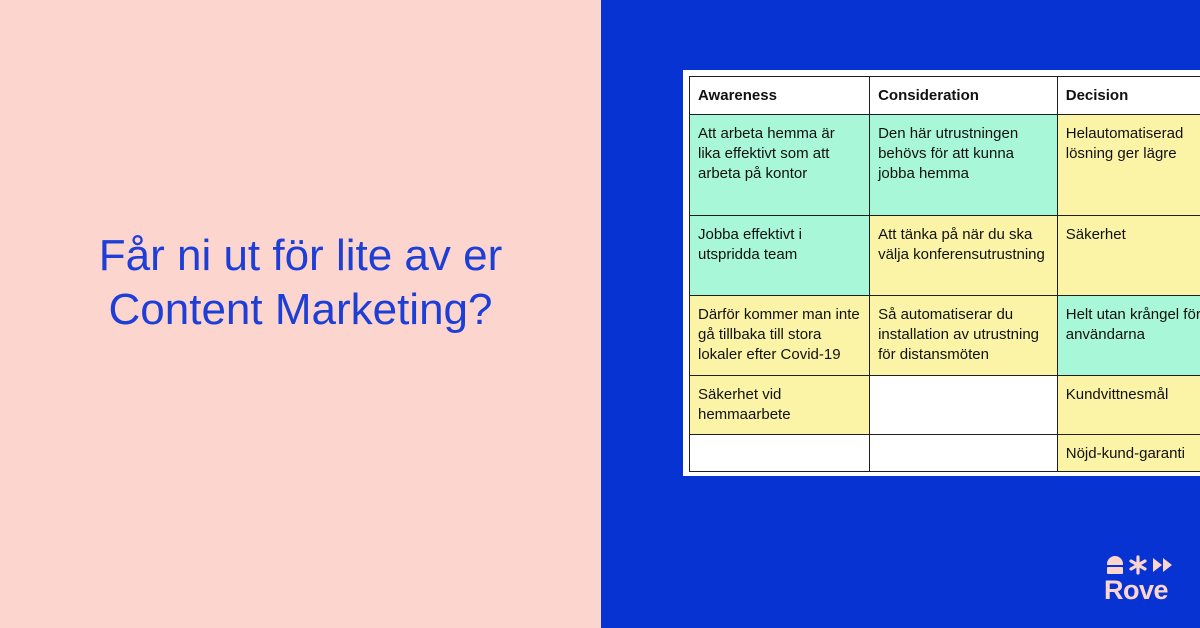 This screenshot has width=1200, height=628. Describe the element at coordinates (1136, 590) in the screenshot. I see `brand-name: Rove` at that location.